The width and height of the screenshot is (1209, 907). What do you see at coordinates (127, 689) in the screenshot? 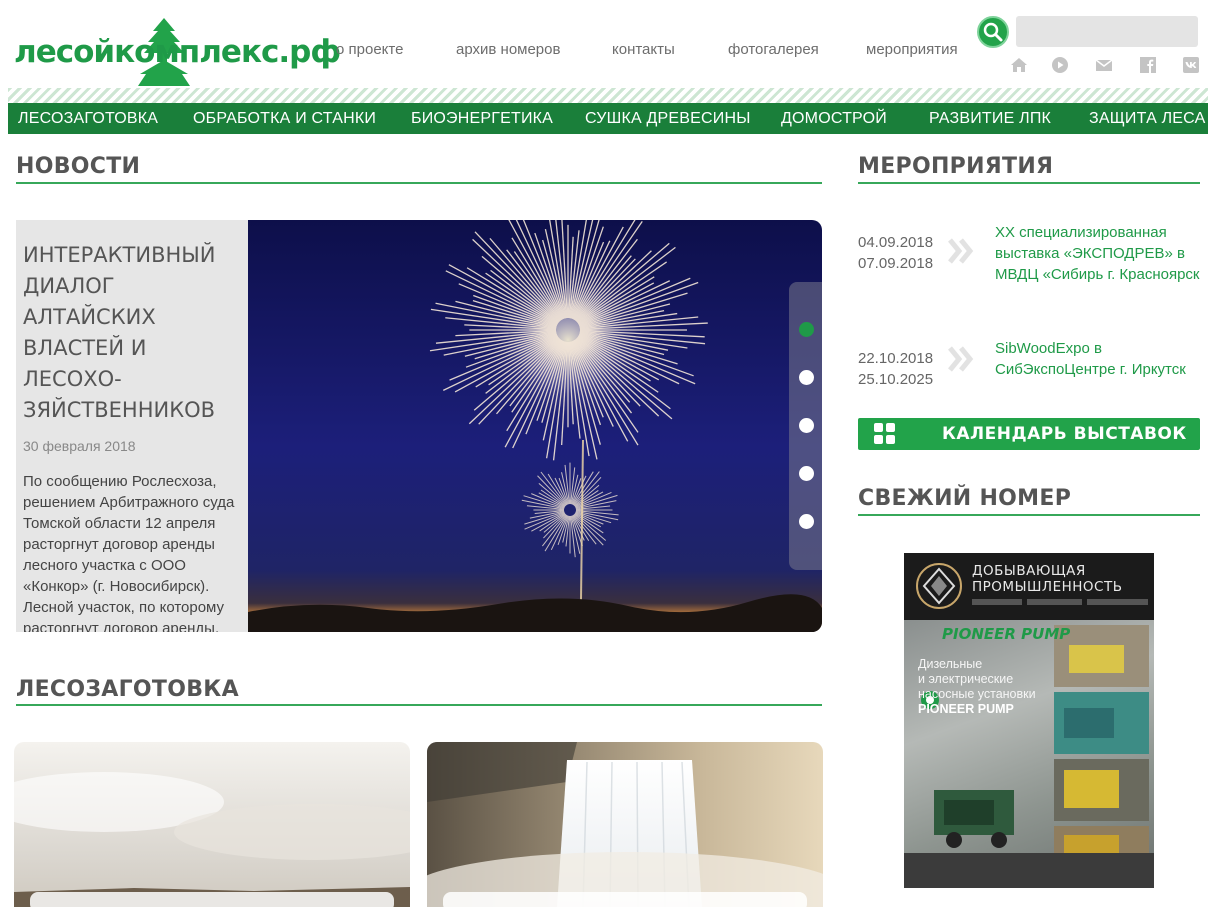
I see `logging-section-title: ЛЕСОЗАГОТОВКА` at bounding box center [127, 689].